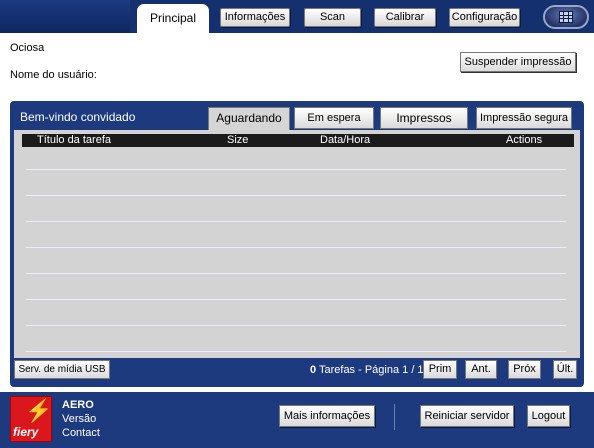 Image resolution: width=594 pixels, height=448 pixels. I want to click on footer-divider, so click(394, 417).